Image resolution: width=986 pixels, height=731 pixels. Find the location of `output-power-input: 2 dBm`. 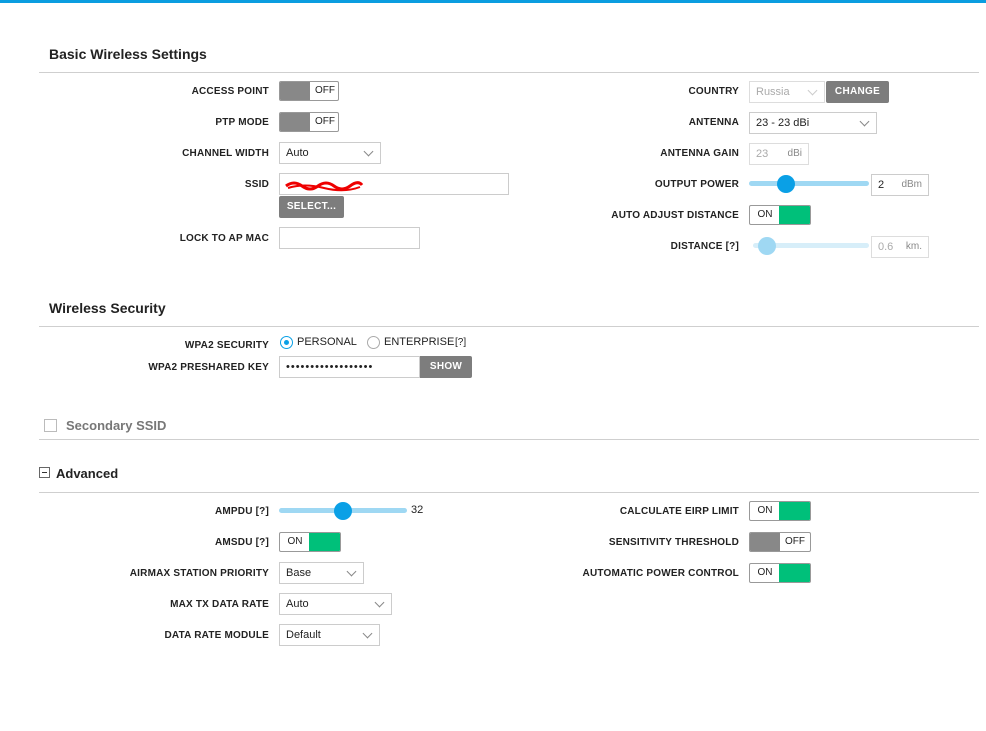

output-power-input: 2 dBm is located at coordinates (900, 185).